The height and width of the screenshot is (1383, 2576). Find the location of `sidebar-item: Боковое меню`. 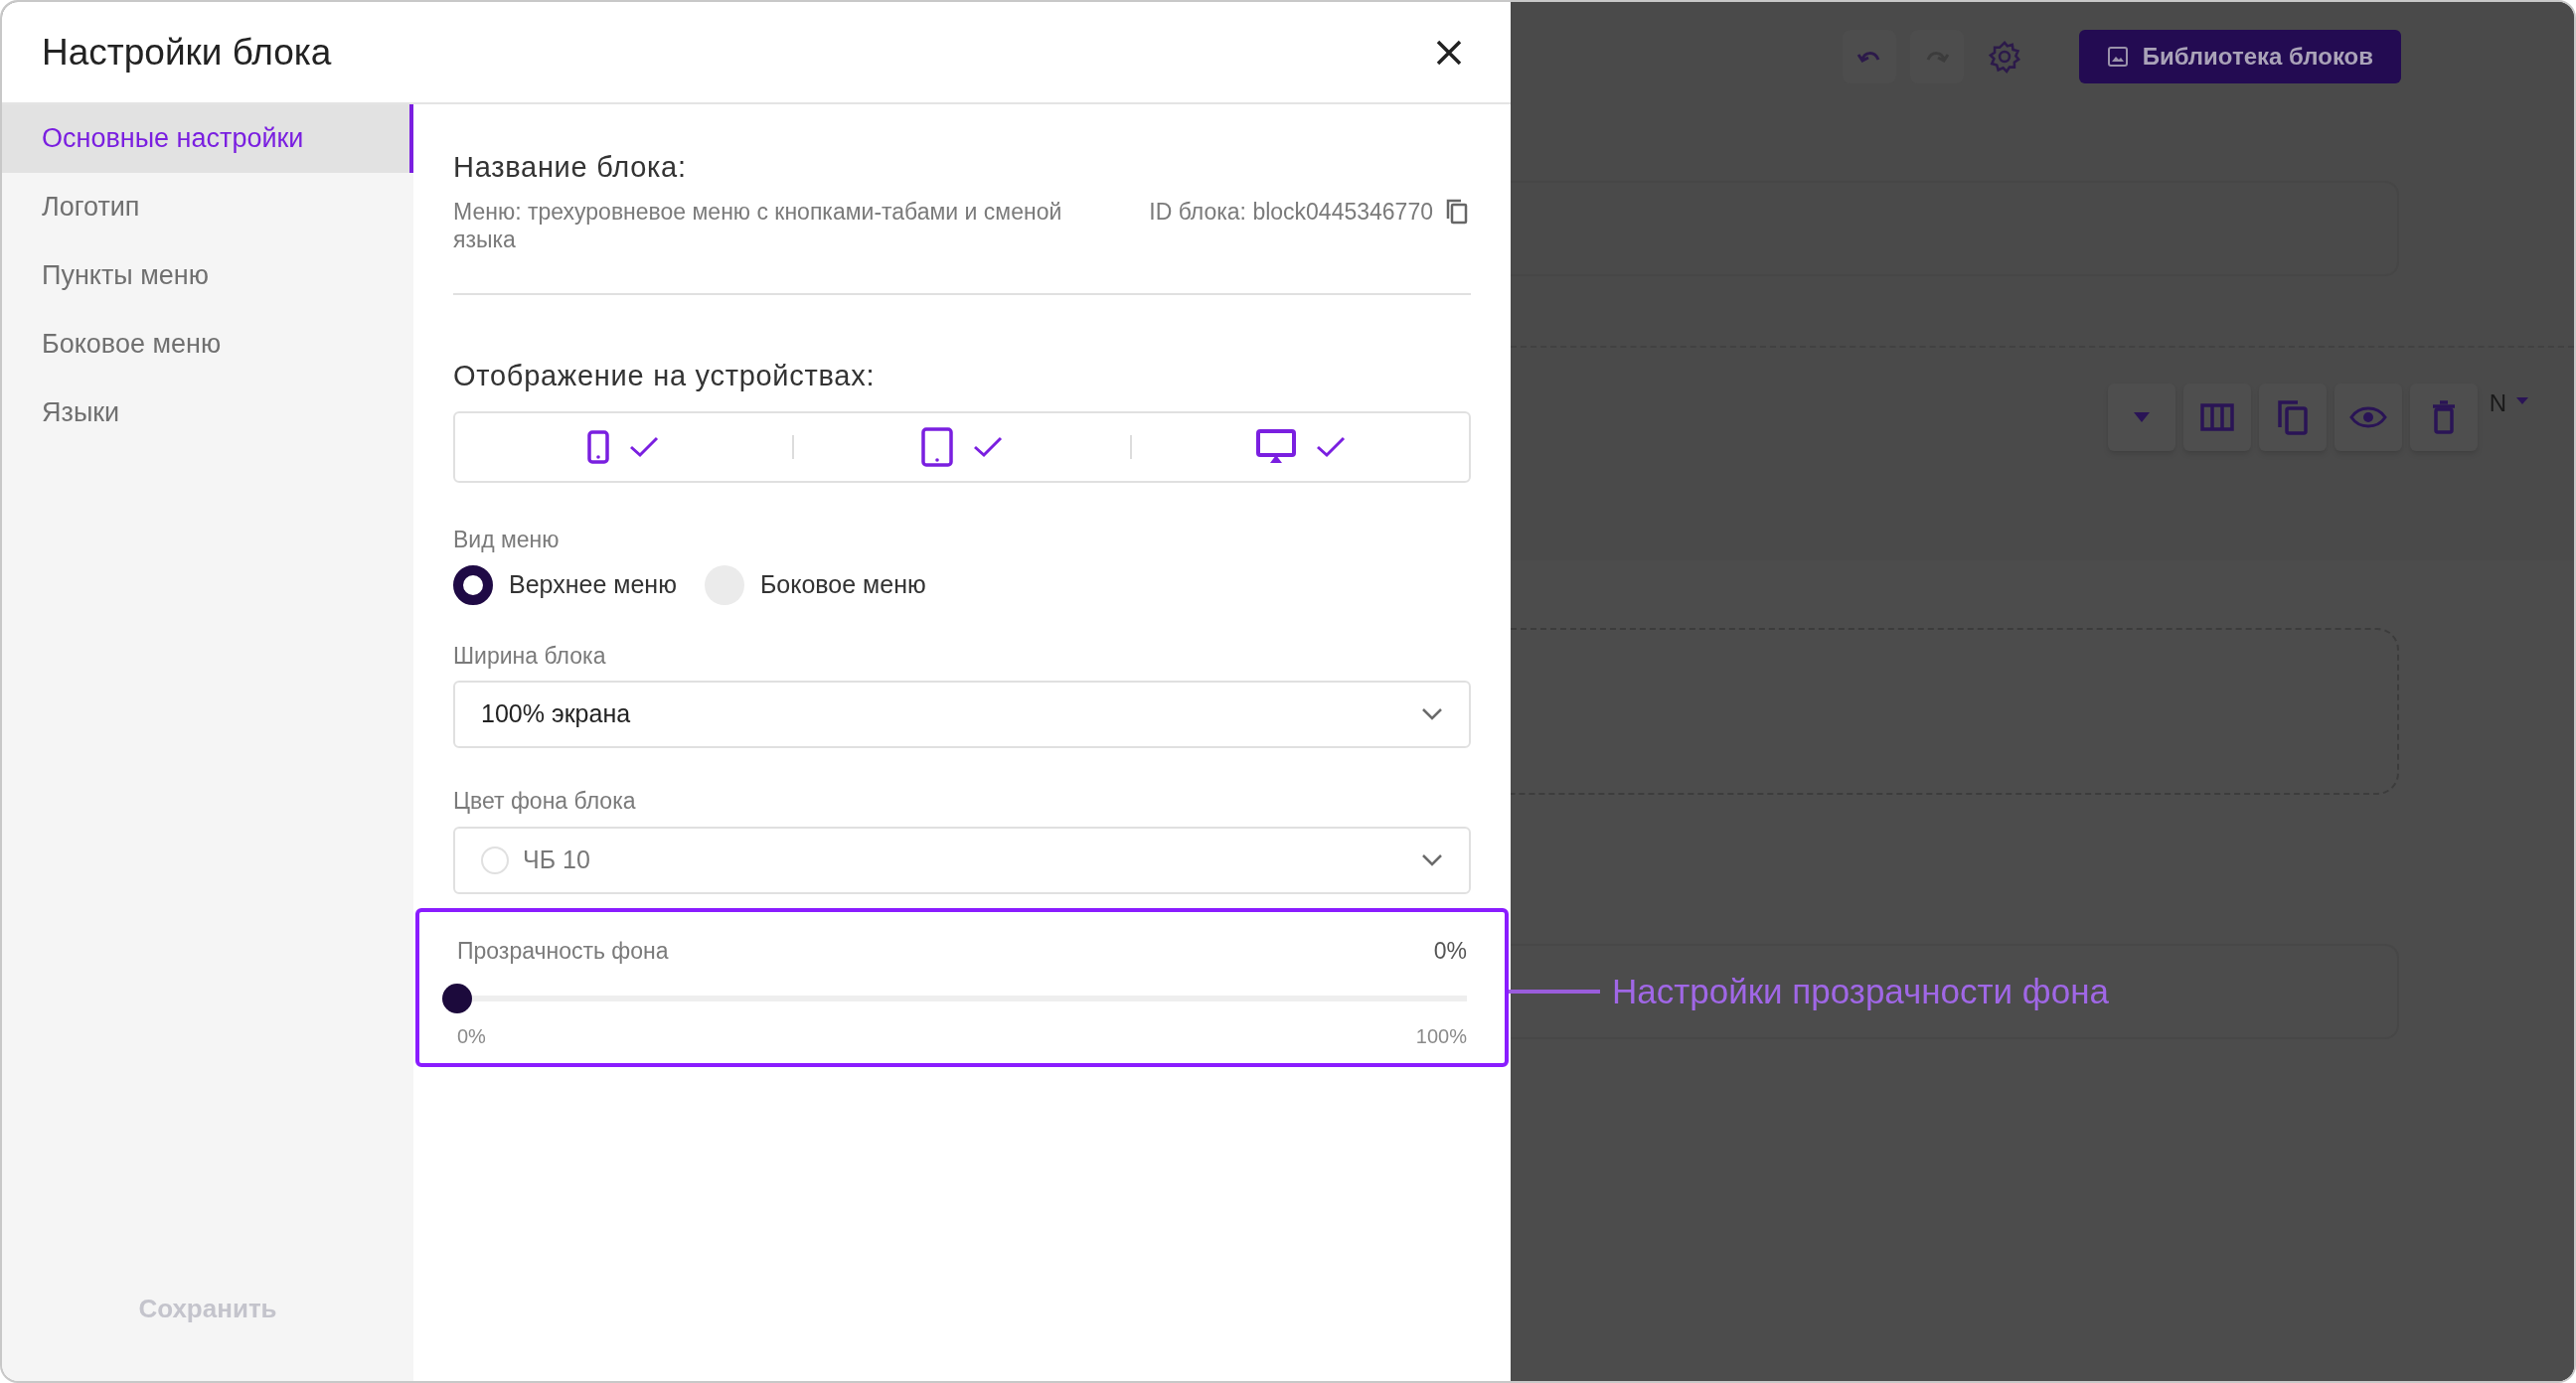

sidebar-item: Боковое меню is located at coordinates (207, 345).